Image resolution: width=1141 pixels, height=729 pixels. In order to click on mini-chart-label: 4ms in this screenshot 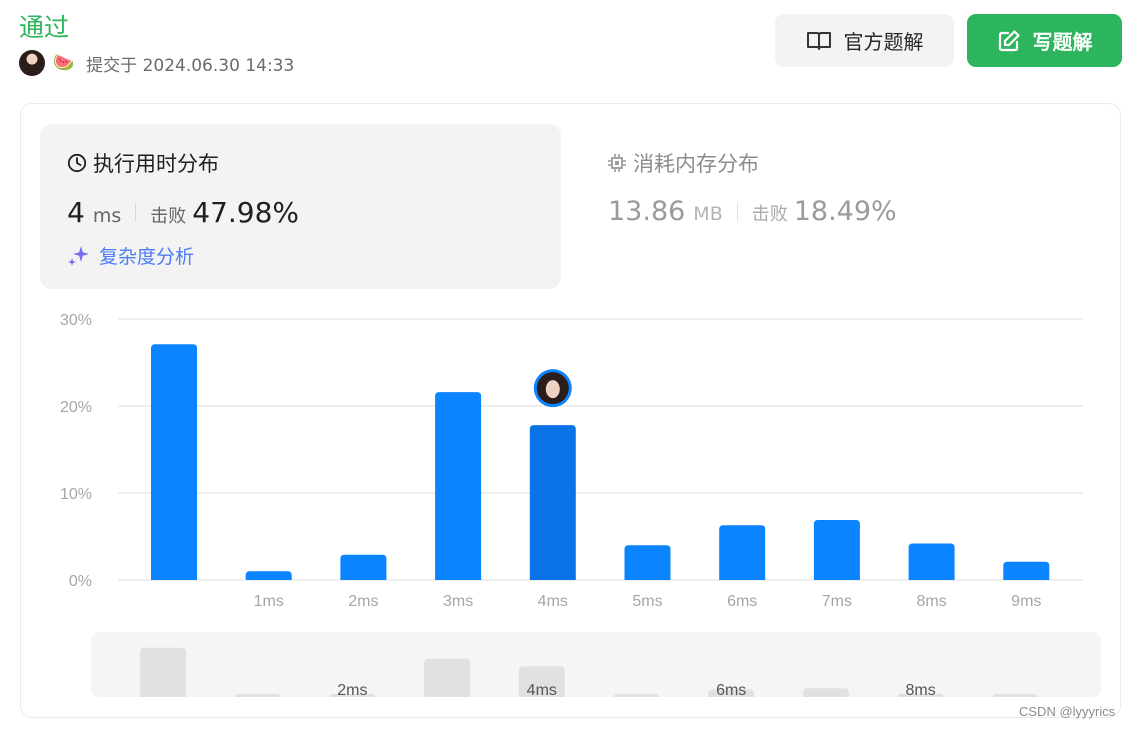, I will do `click(542, 689)`.